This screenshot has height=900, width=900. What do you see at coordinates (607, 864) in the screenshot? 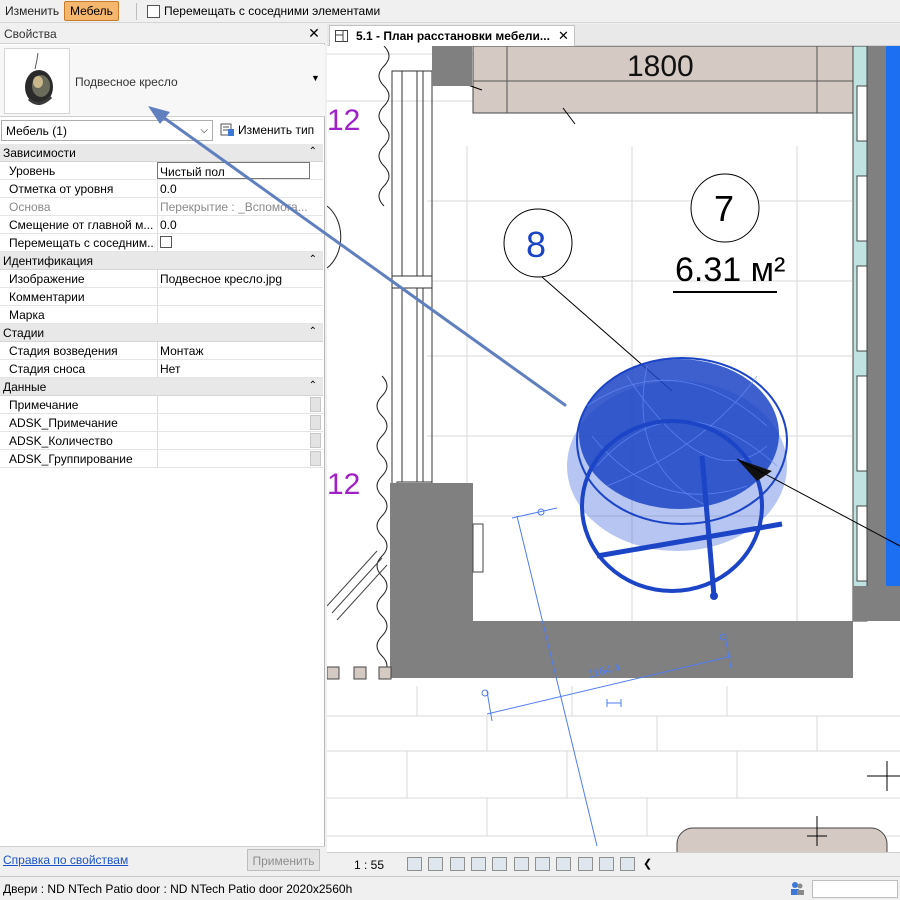
I see `analytical-model-icon` at bounding box center [607, 864].